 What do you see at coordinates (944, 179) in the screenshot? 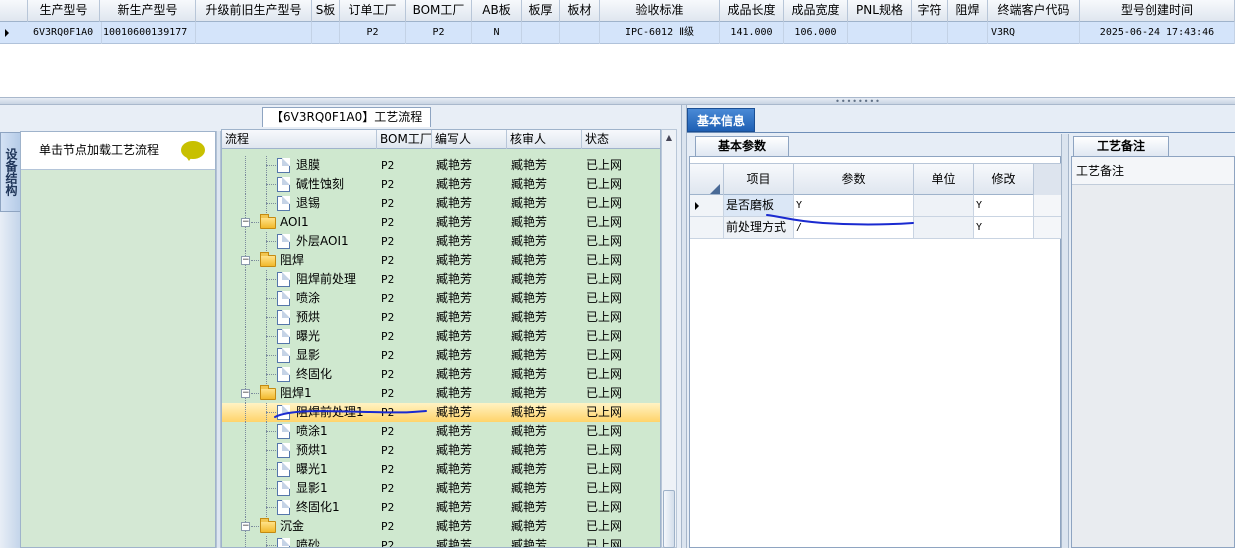
I see `params-column-header-2: 单位` at bounding box center [944, 179].